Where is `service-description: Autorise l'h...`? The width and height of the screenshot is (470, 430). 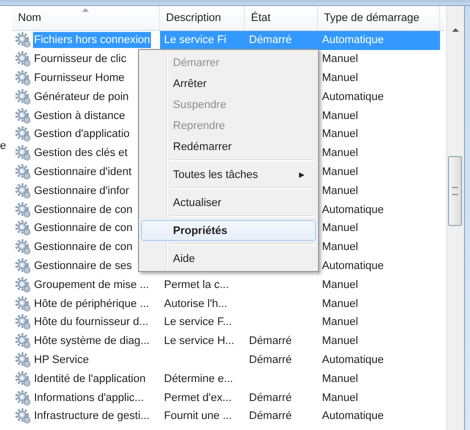 service-description: Autorise l'h... is located at coordinates (196, 304).